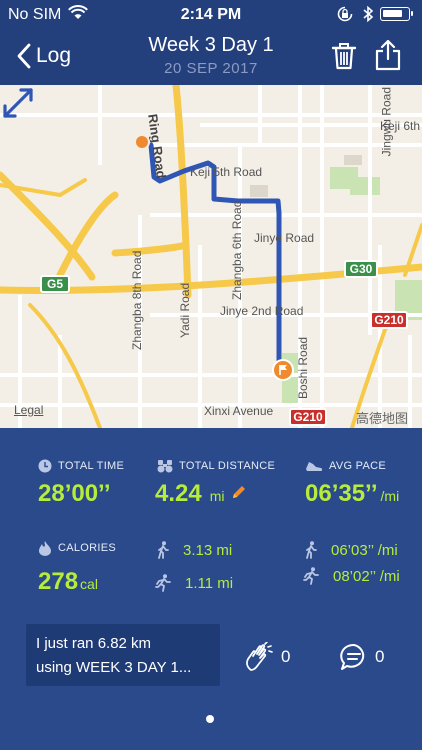 The image size is (422, 750). I want to click on highway-shield-g5: G5, so click(55, 284).